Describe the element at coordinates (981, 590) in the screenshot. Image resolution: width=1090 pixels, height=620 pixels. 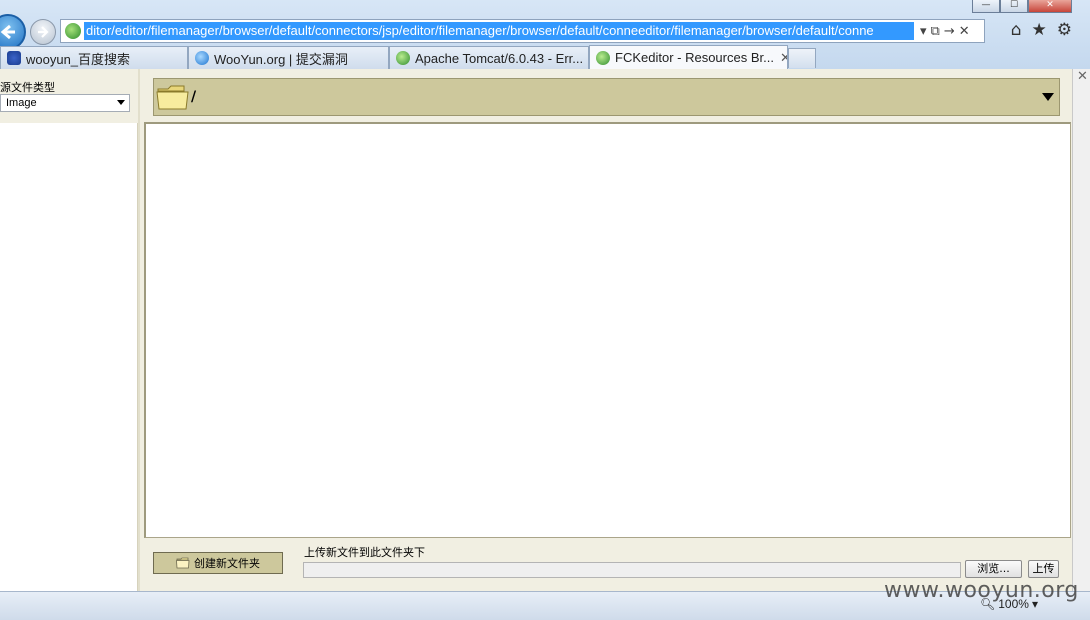
I see `watermark: www.wooyun.org` at that location.